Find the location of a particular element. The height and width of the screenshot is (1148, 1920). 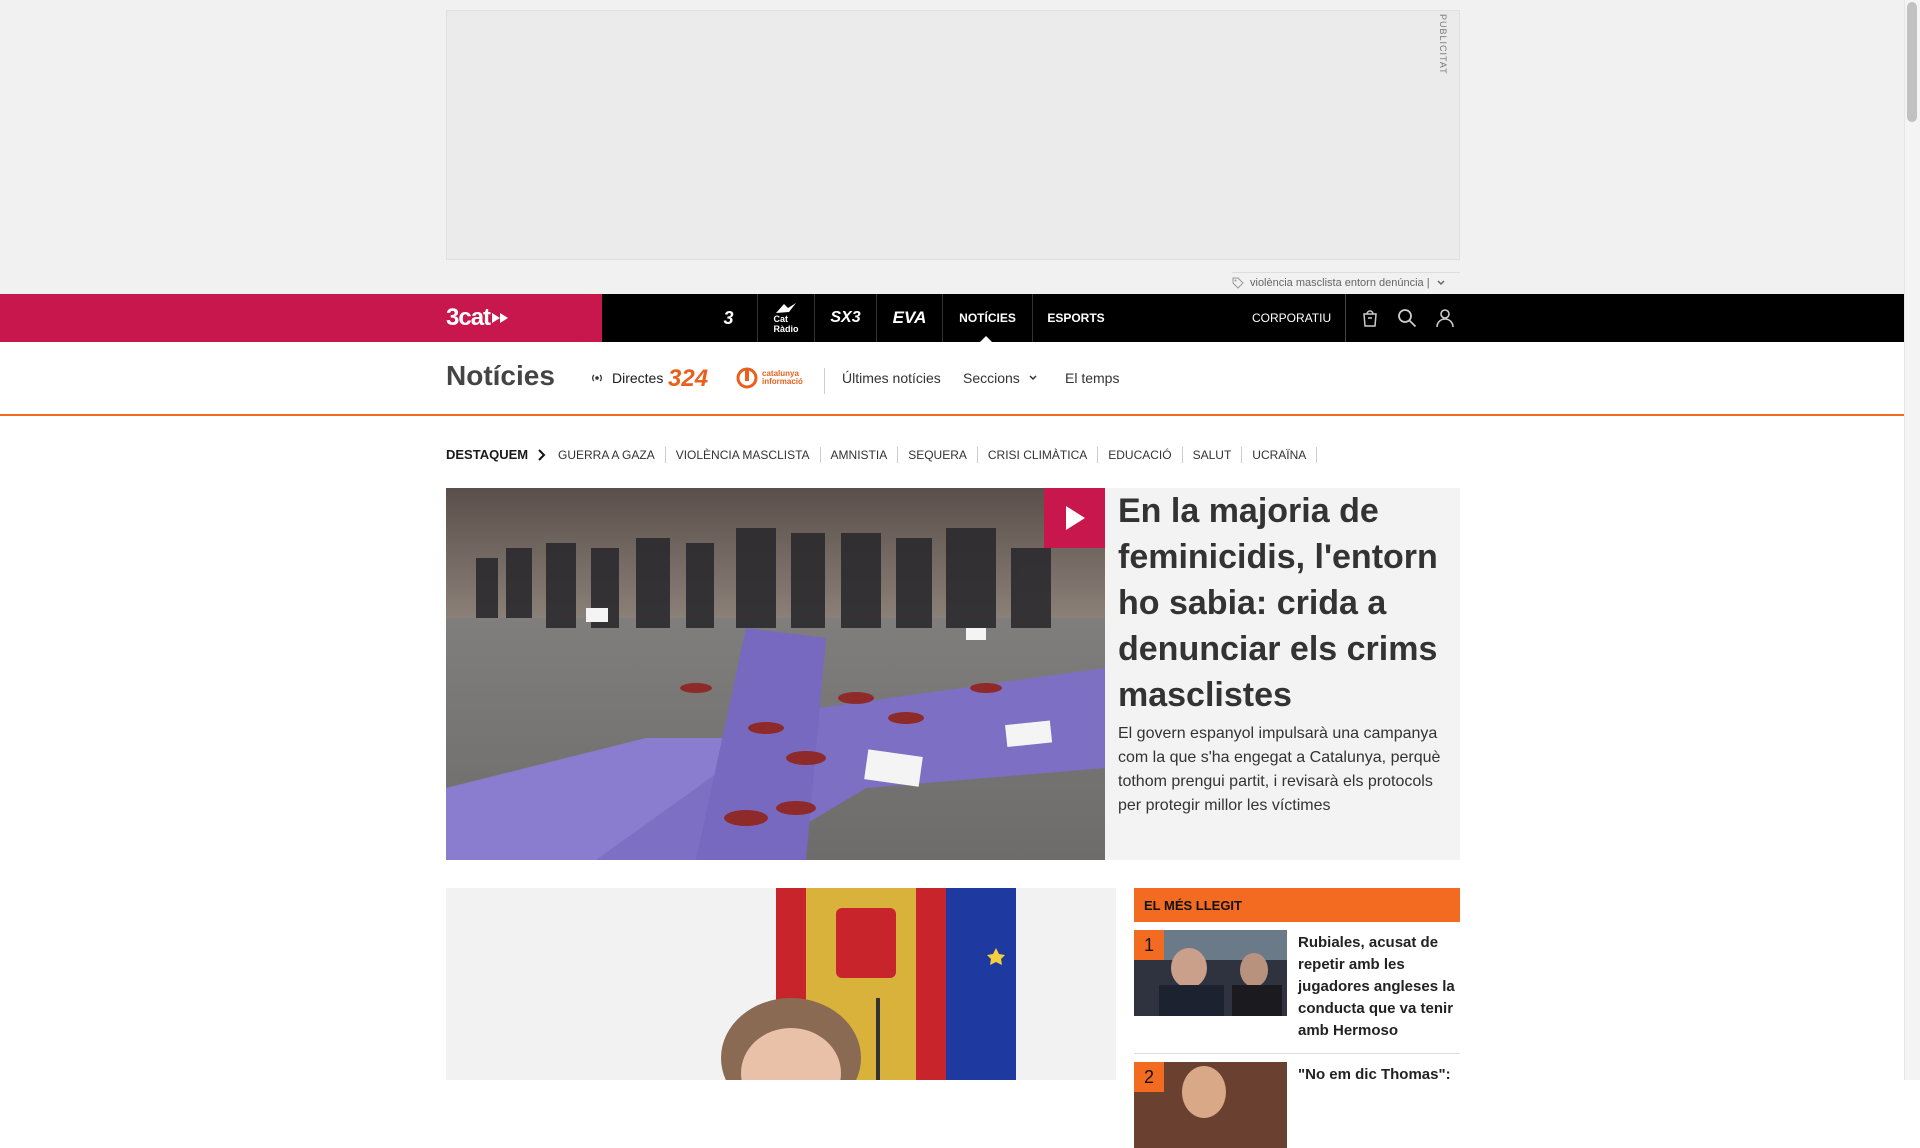

destaquem-link: DESTAQUEM is located at coordinates (496, 454).